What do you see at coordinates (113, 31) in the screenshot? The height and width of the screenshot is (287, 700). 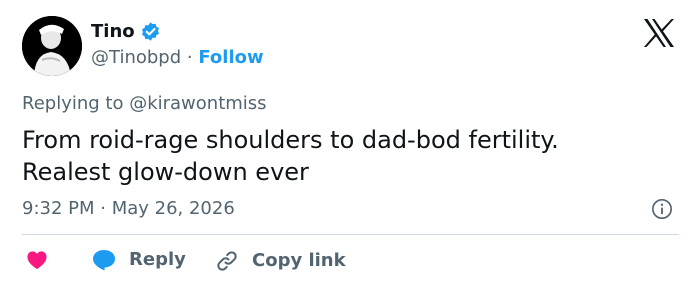 I see `author-display-name: Tino` at bounding box center [113, 31].